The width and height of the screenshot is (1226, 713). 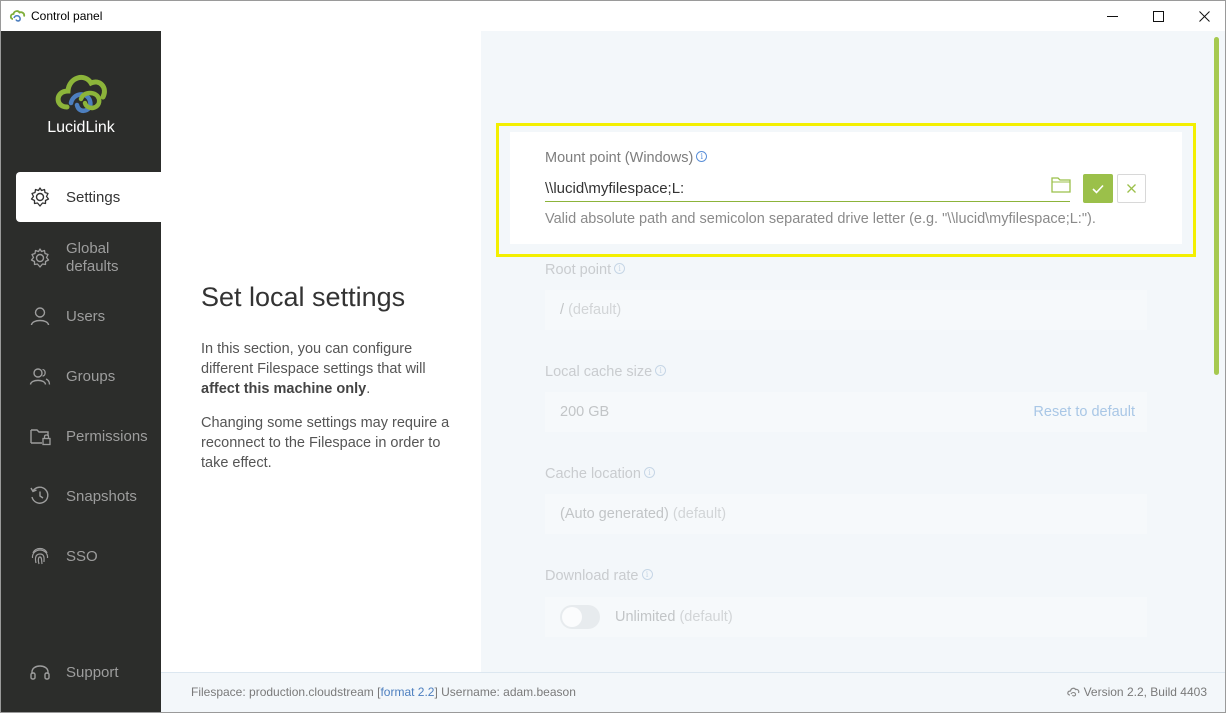 I want to click on sidebar-item-support: Support, so click(x=88, y=672).